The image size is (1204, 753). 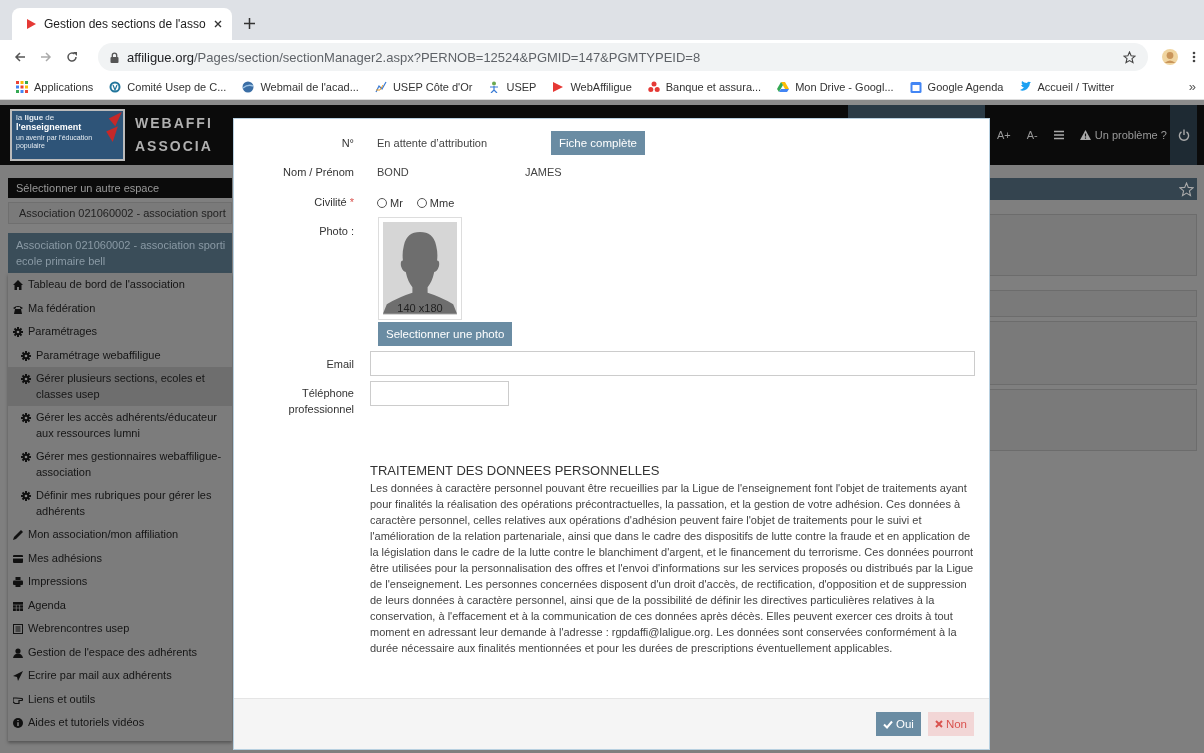 I want to click on calendar-icon, so click(x=915, y=86).